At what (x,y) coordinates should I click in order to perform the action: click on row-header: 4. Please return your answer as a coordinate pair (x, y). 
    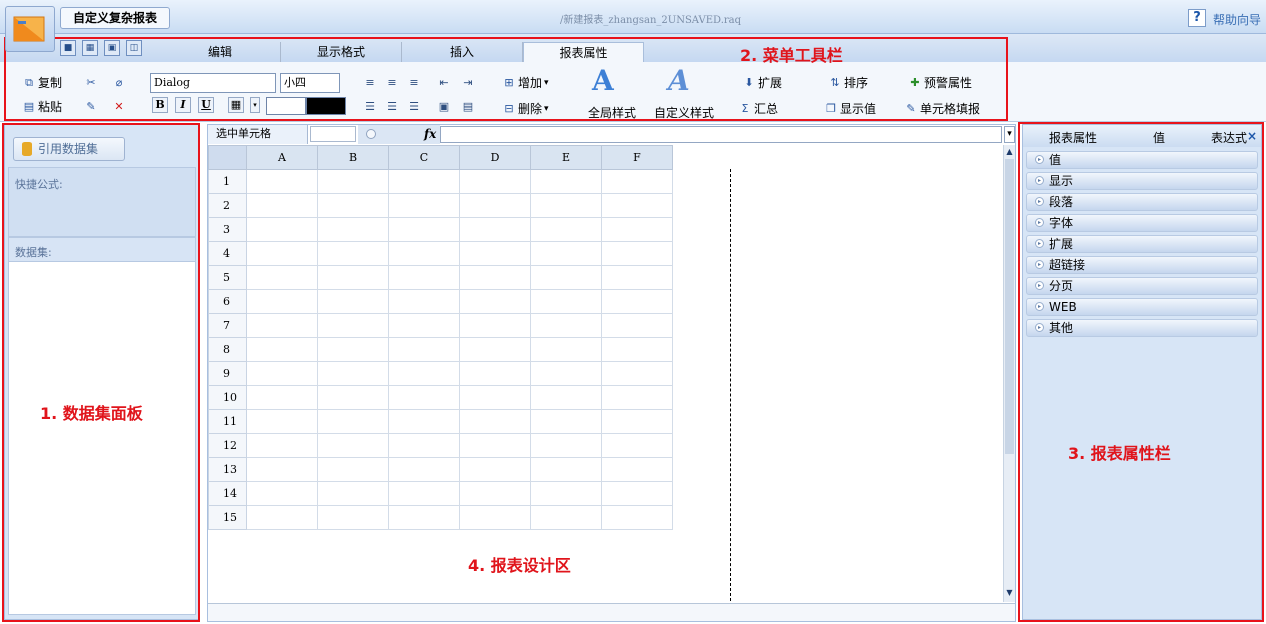
    Looking at the image, I should click on (227, 253).